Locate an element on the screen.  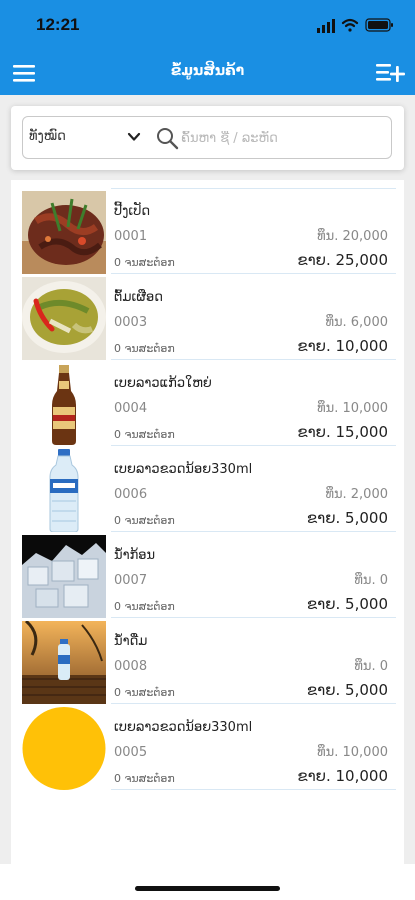
signal-icon is located at coordinates (326, 26).